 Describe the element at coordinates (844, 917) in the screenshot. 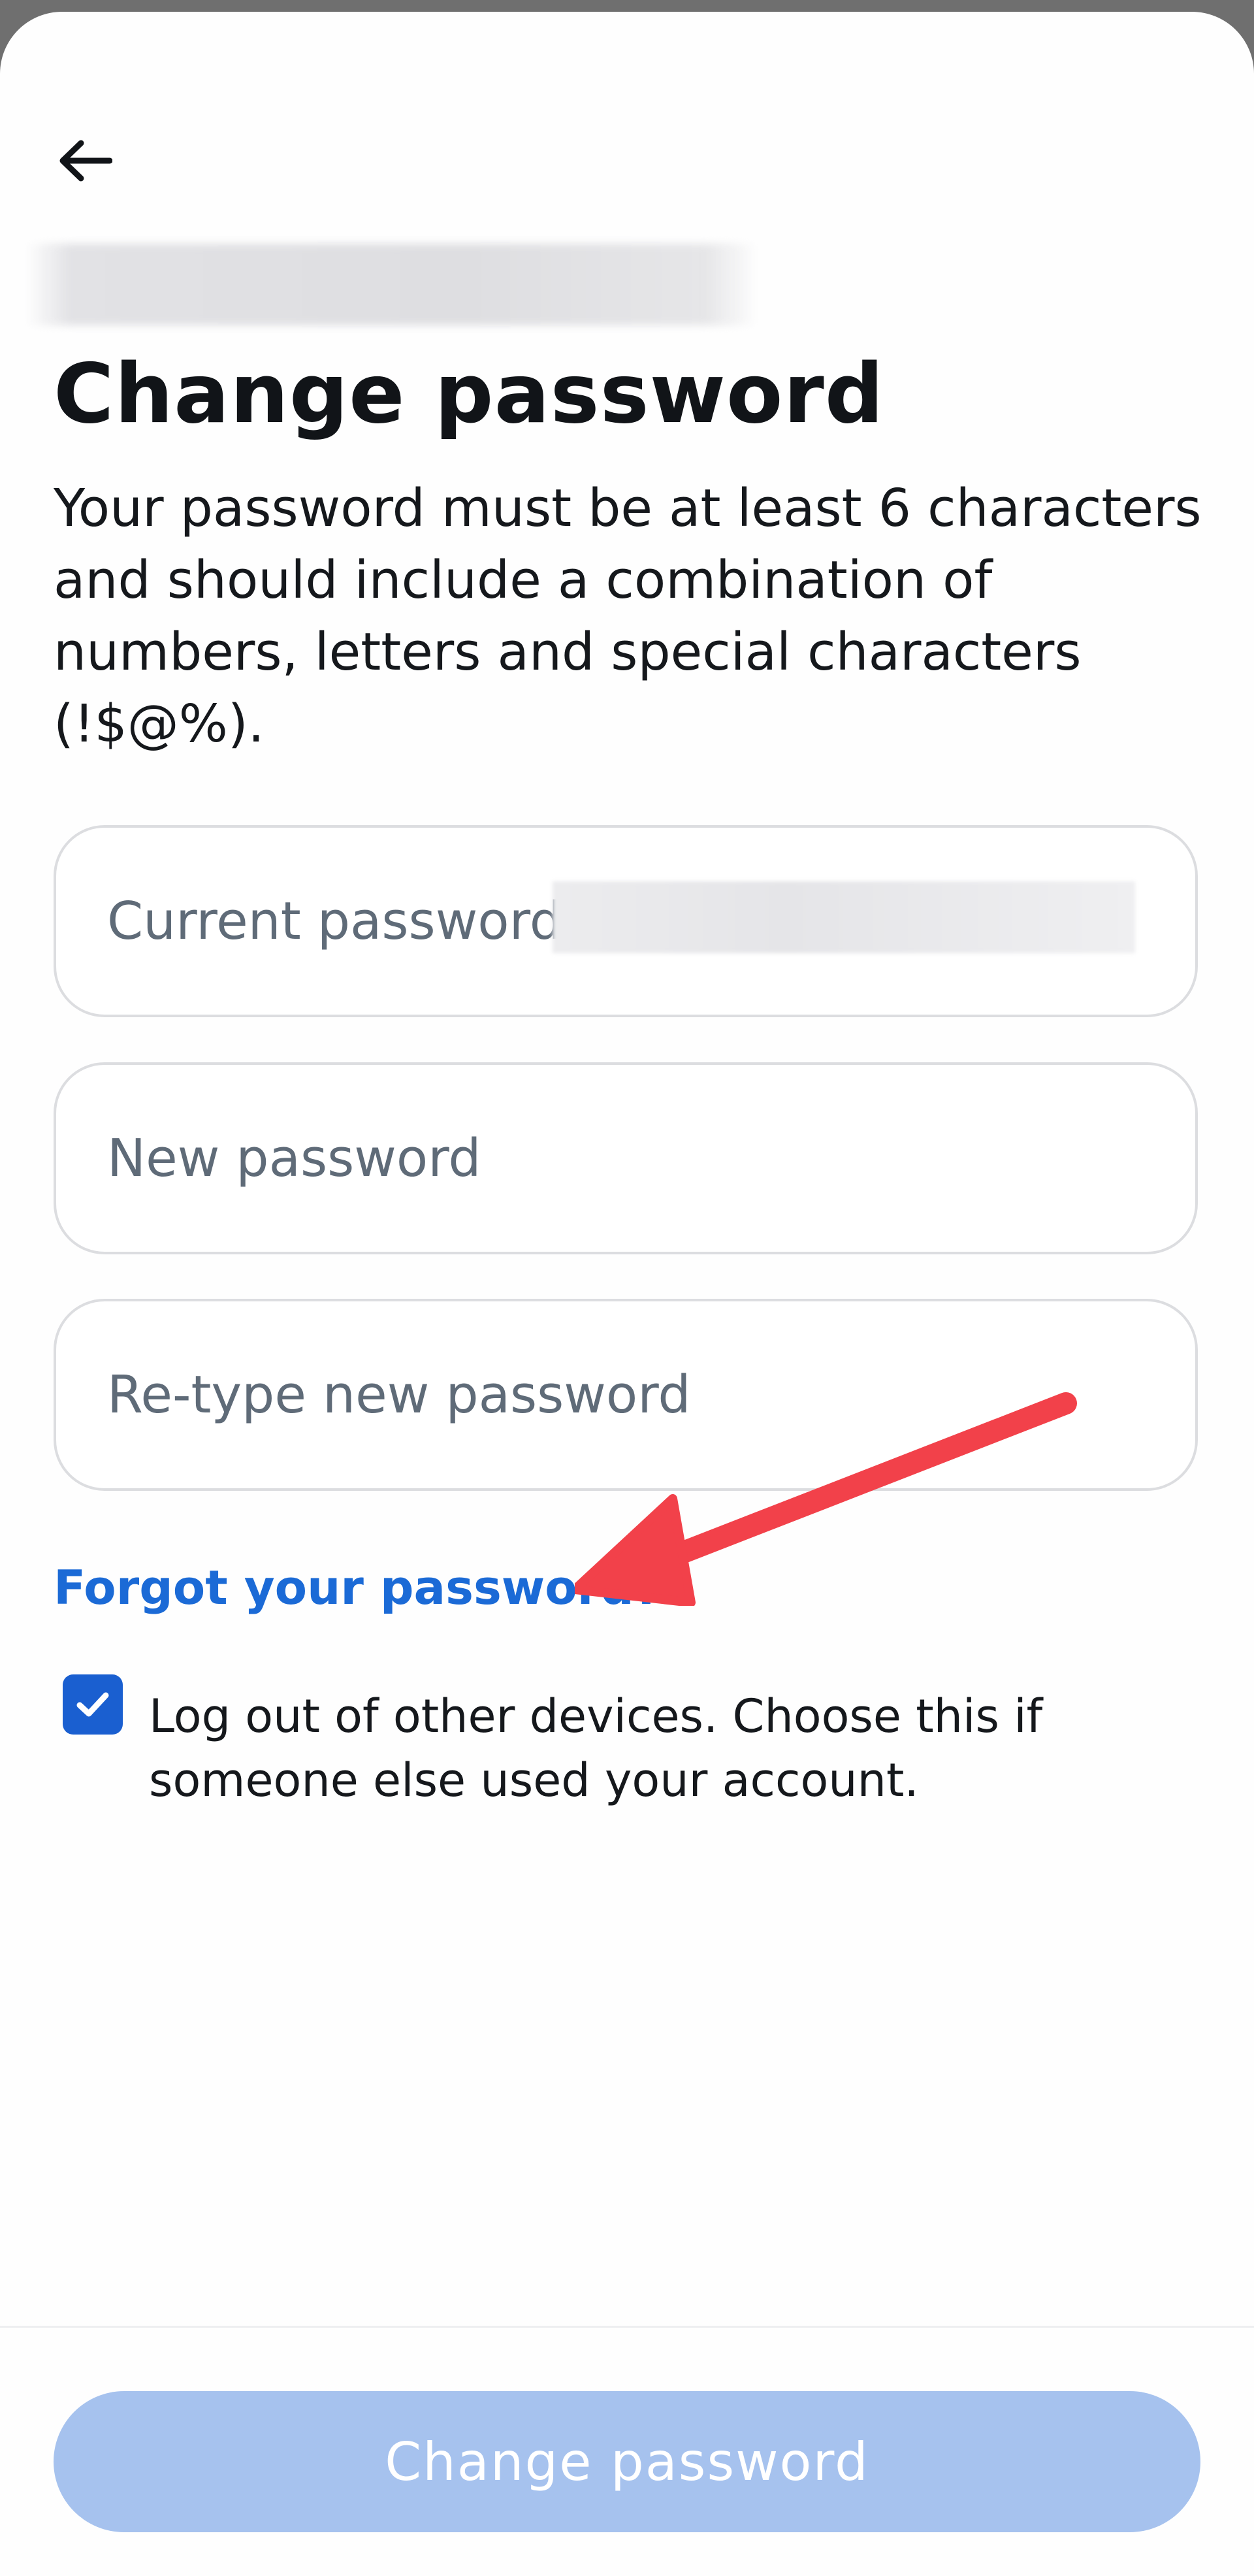

I see `redacted-region` at that location.